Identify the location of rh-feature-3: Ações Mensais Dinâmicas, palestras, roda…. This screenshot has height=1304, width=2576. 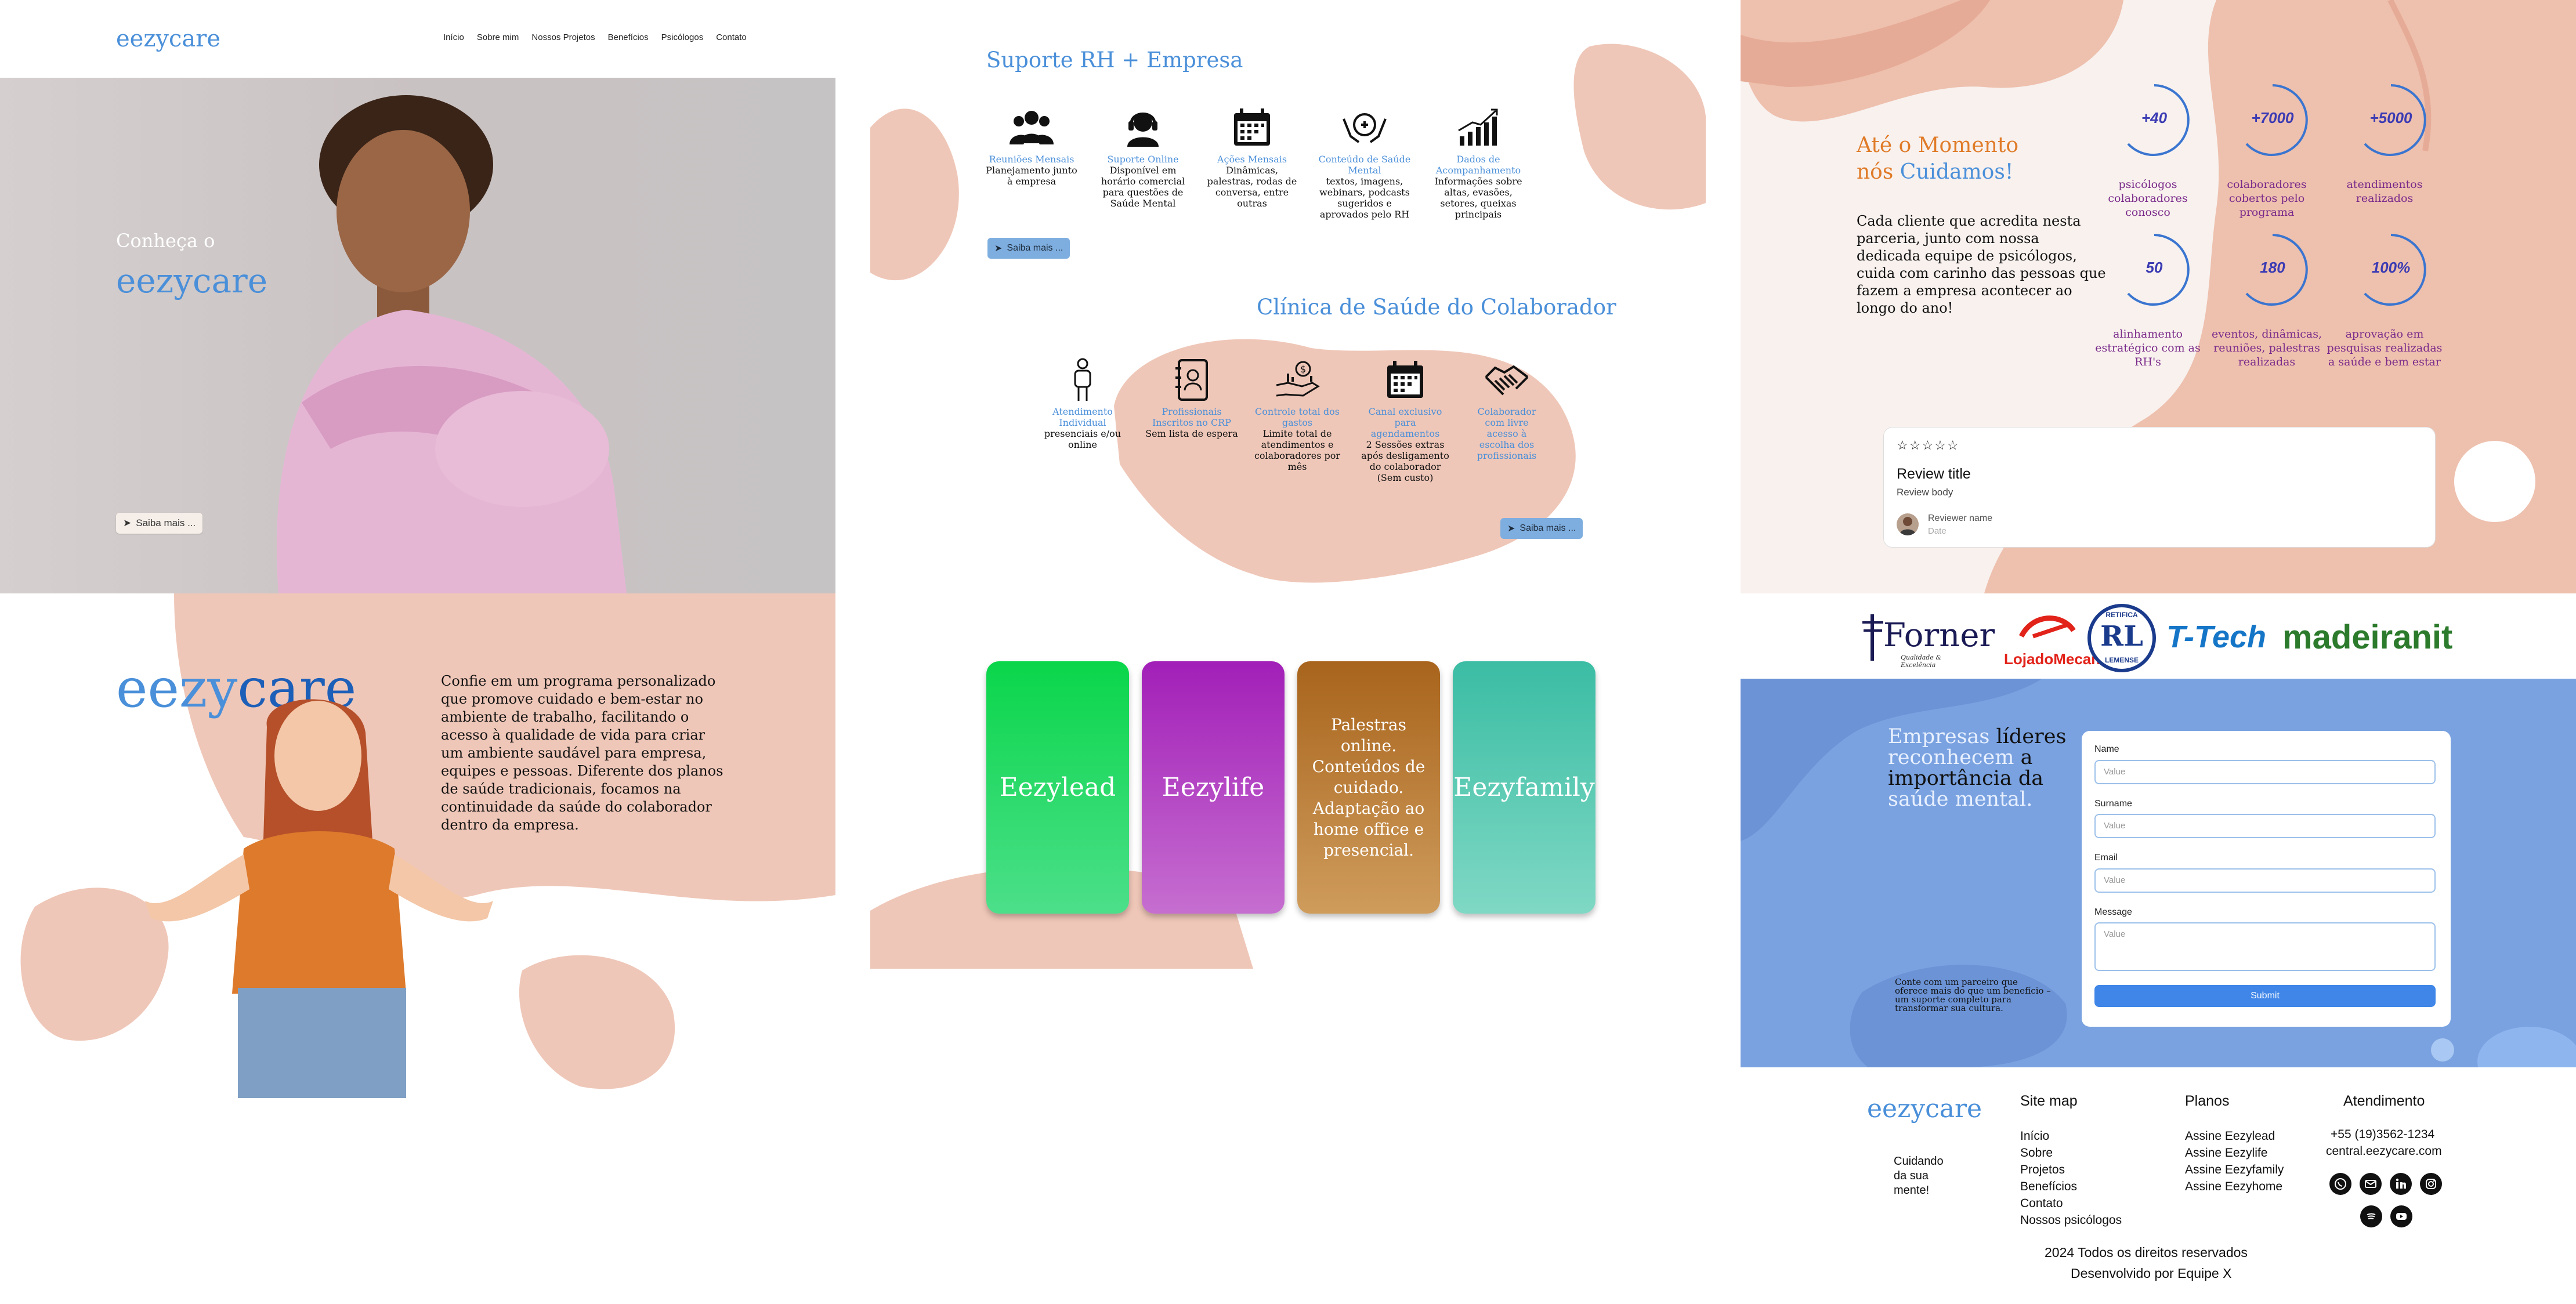
(1252, 155).